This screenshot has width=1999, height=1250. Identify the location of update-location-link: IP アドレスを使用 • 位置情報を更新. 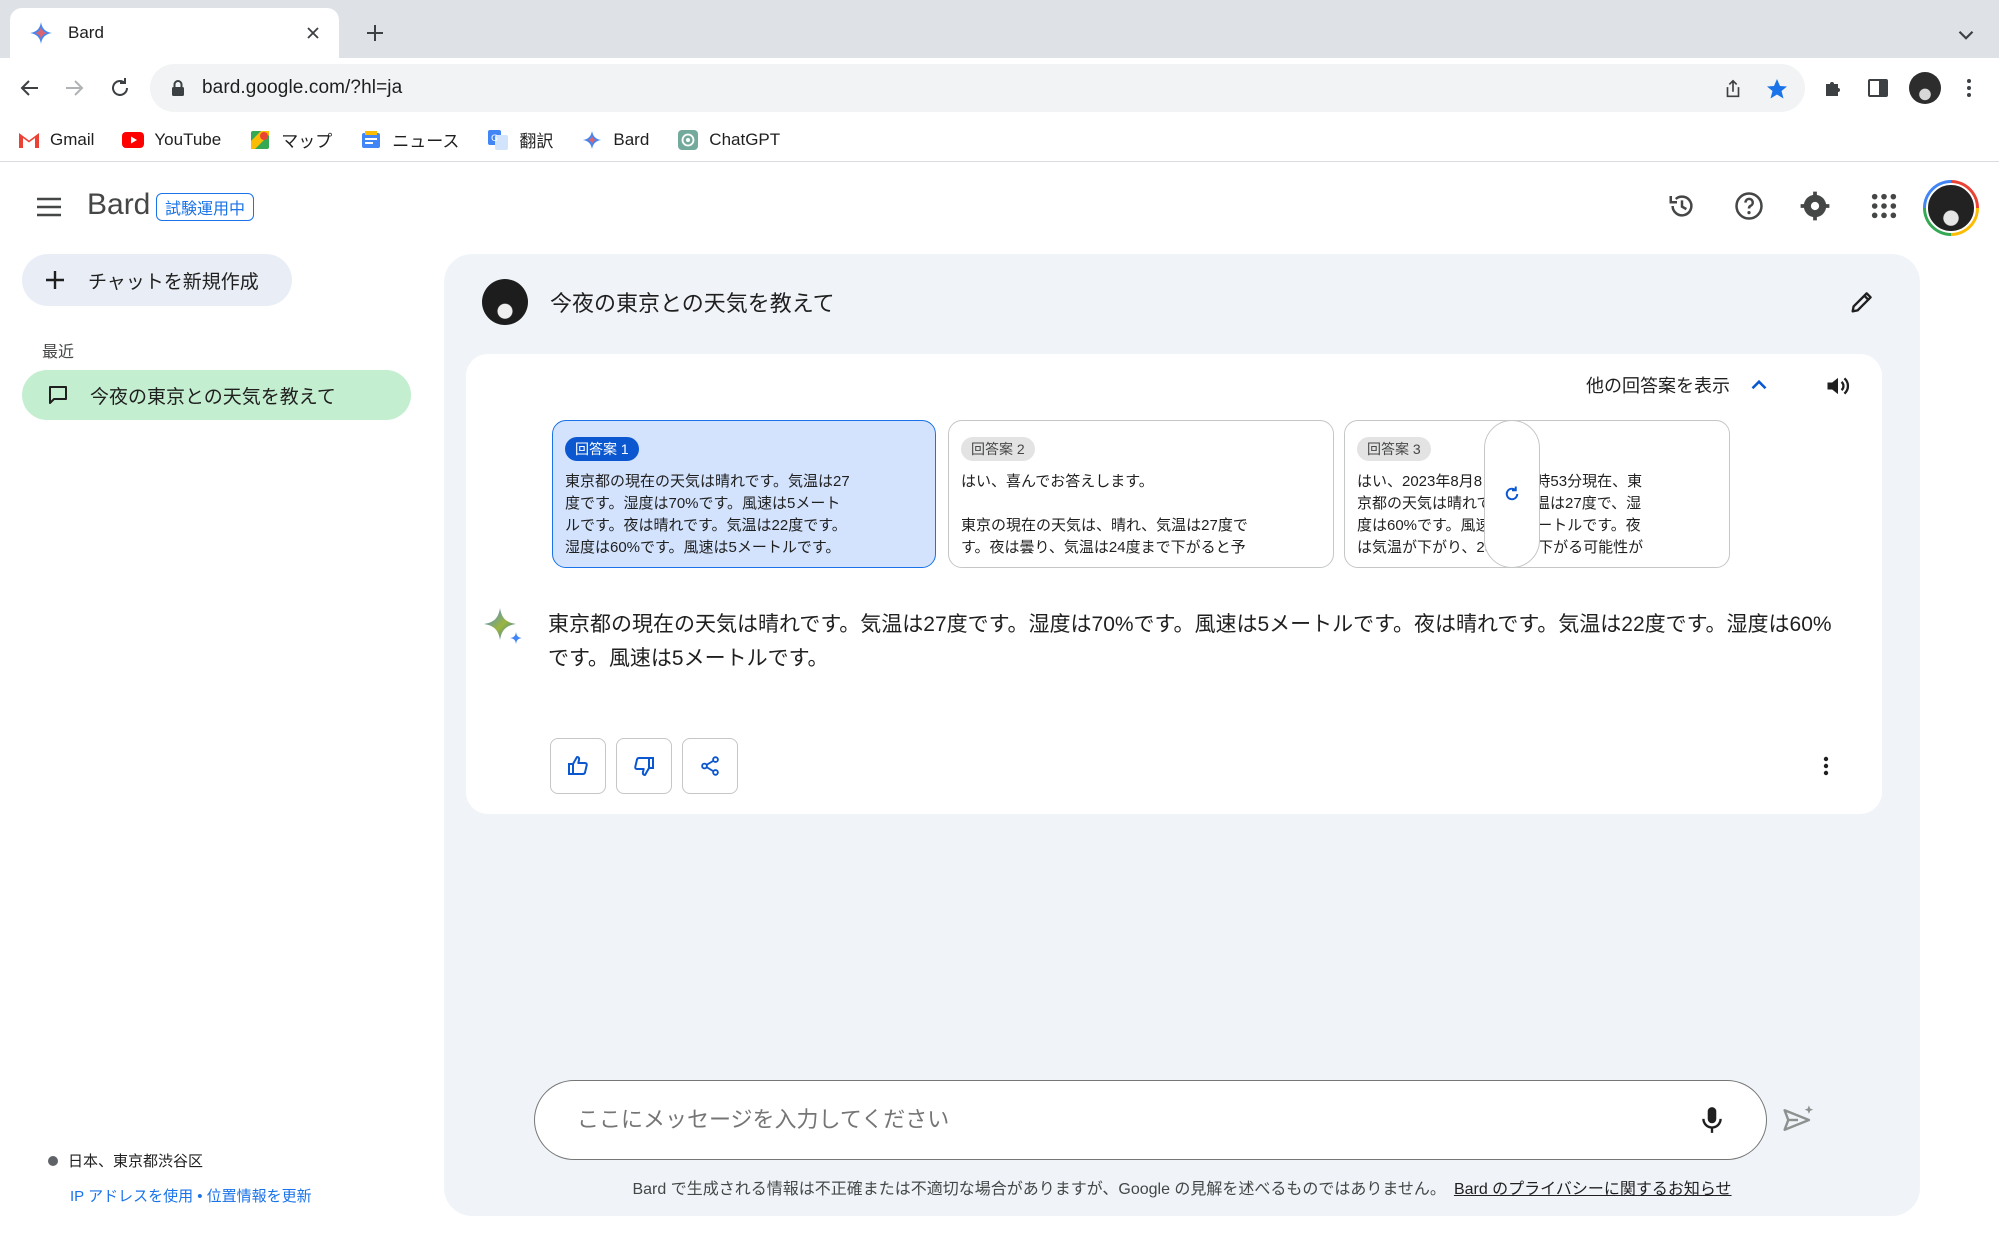
(191, 1195).